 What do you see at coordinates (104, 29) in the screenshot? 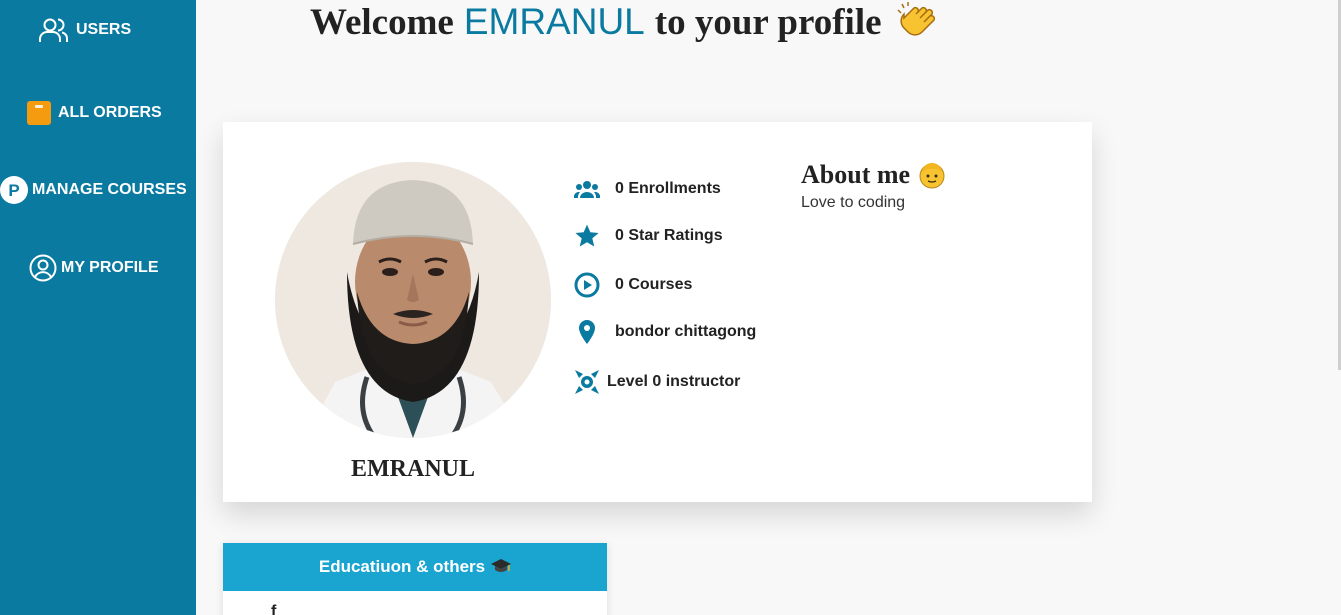
I see `sidebar-item-label: USERS` at bounding box center [104, 29].